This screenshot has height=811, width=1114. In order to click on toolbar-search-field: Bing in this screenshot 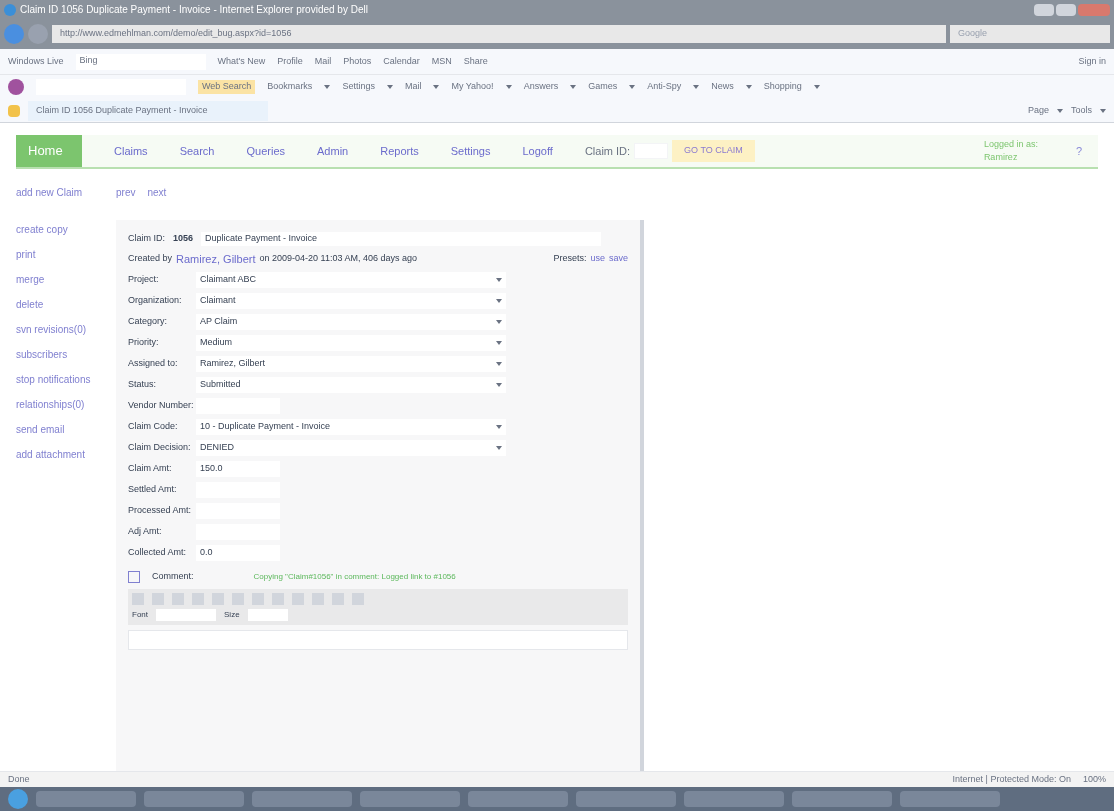, I will do `click(140, 61)`.